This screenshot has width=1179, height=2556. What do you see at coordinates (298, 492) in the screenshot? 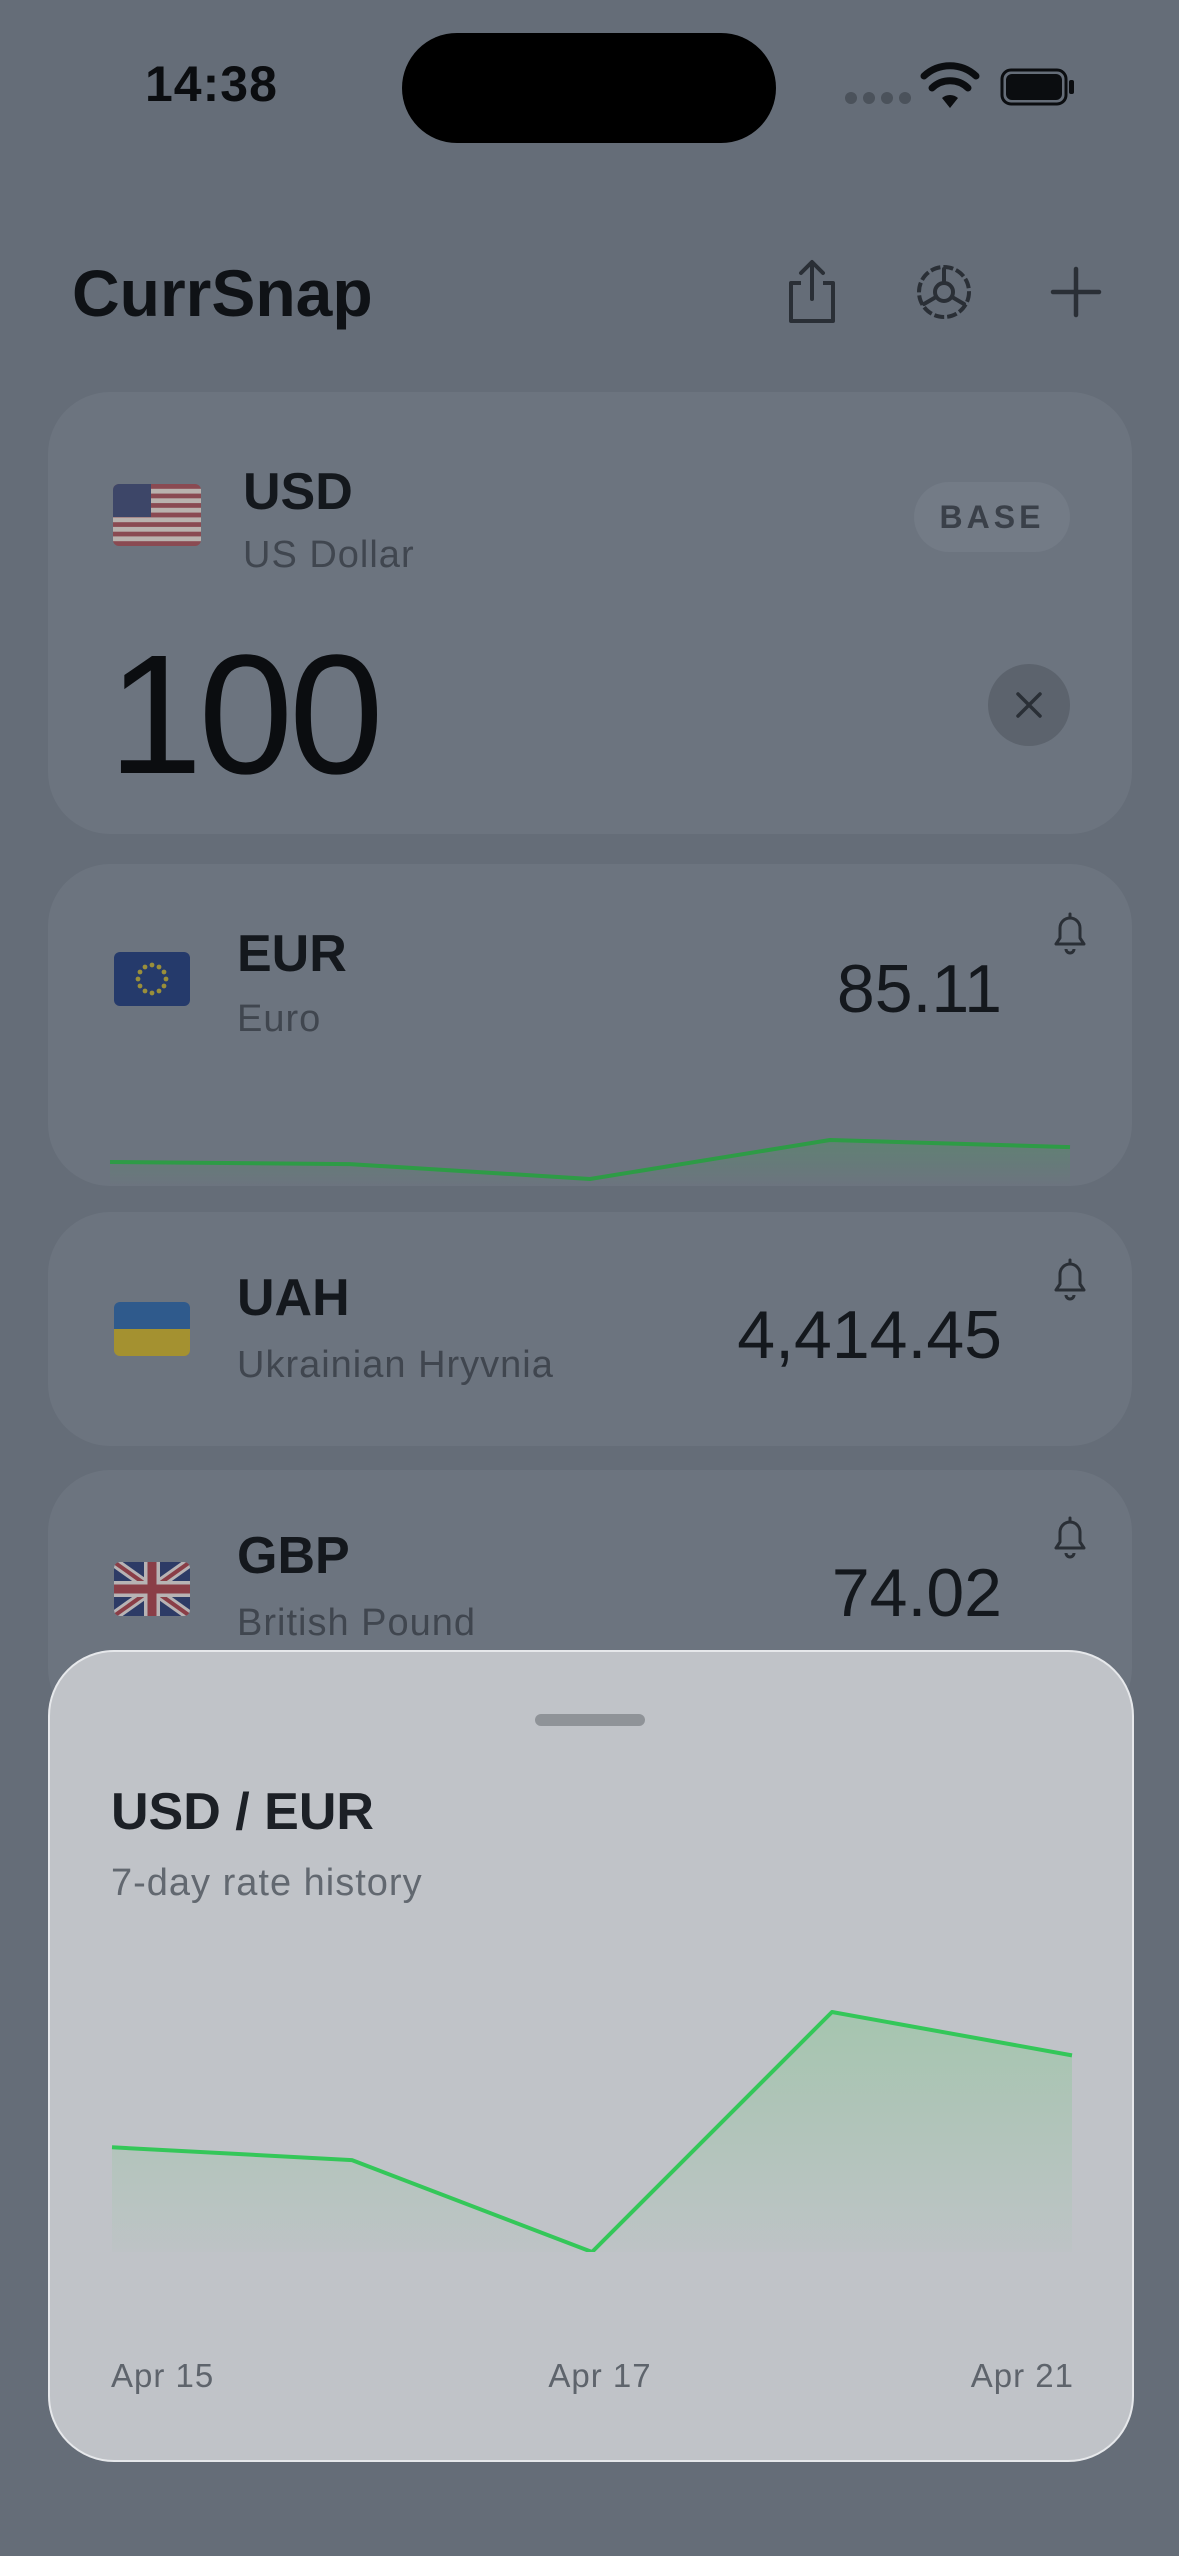
I see `base-currency-code: USD` at bounding box center [298, 492].